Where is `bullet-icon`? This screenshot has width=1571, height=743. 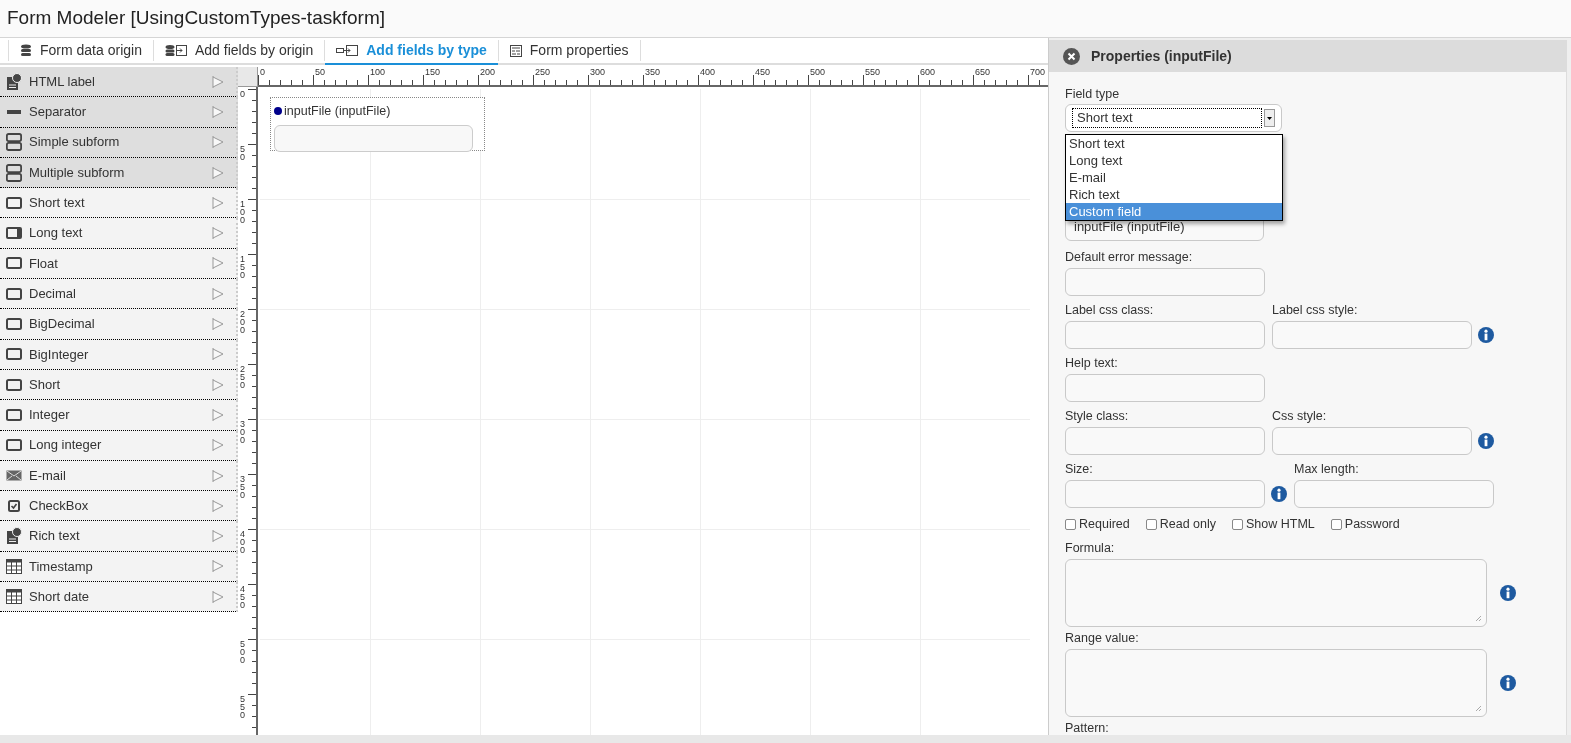
bullet-icon is located at coordinates (278, 111).